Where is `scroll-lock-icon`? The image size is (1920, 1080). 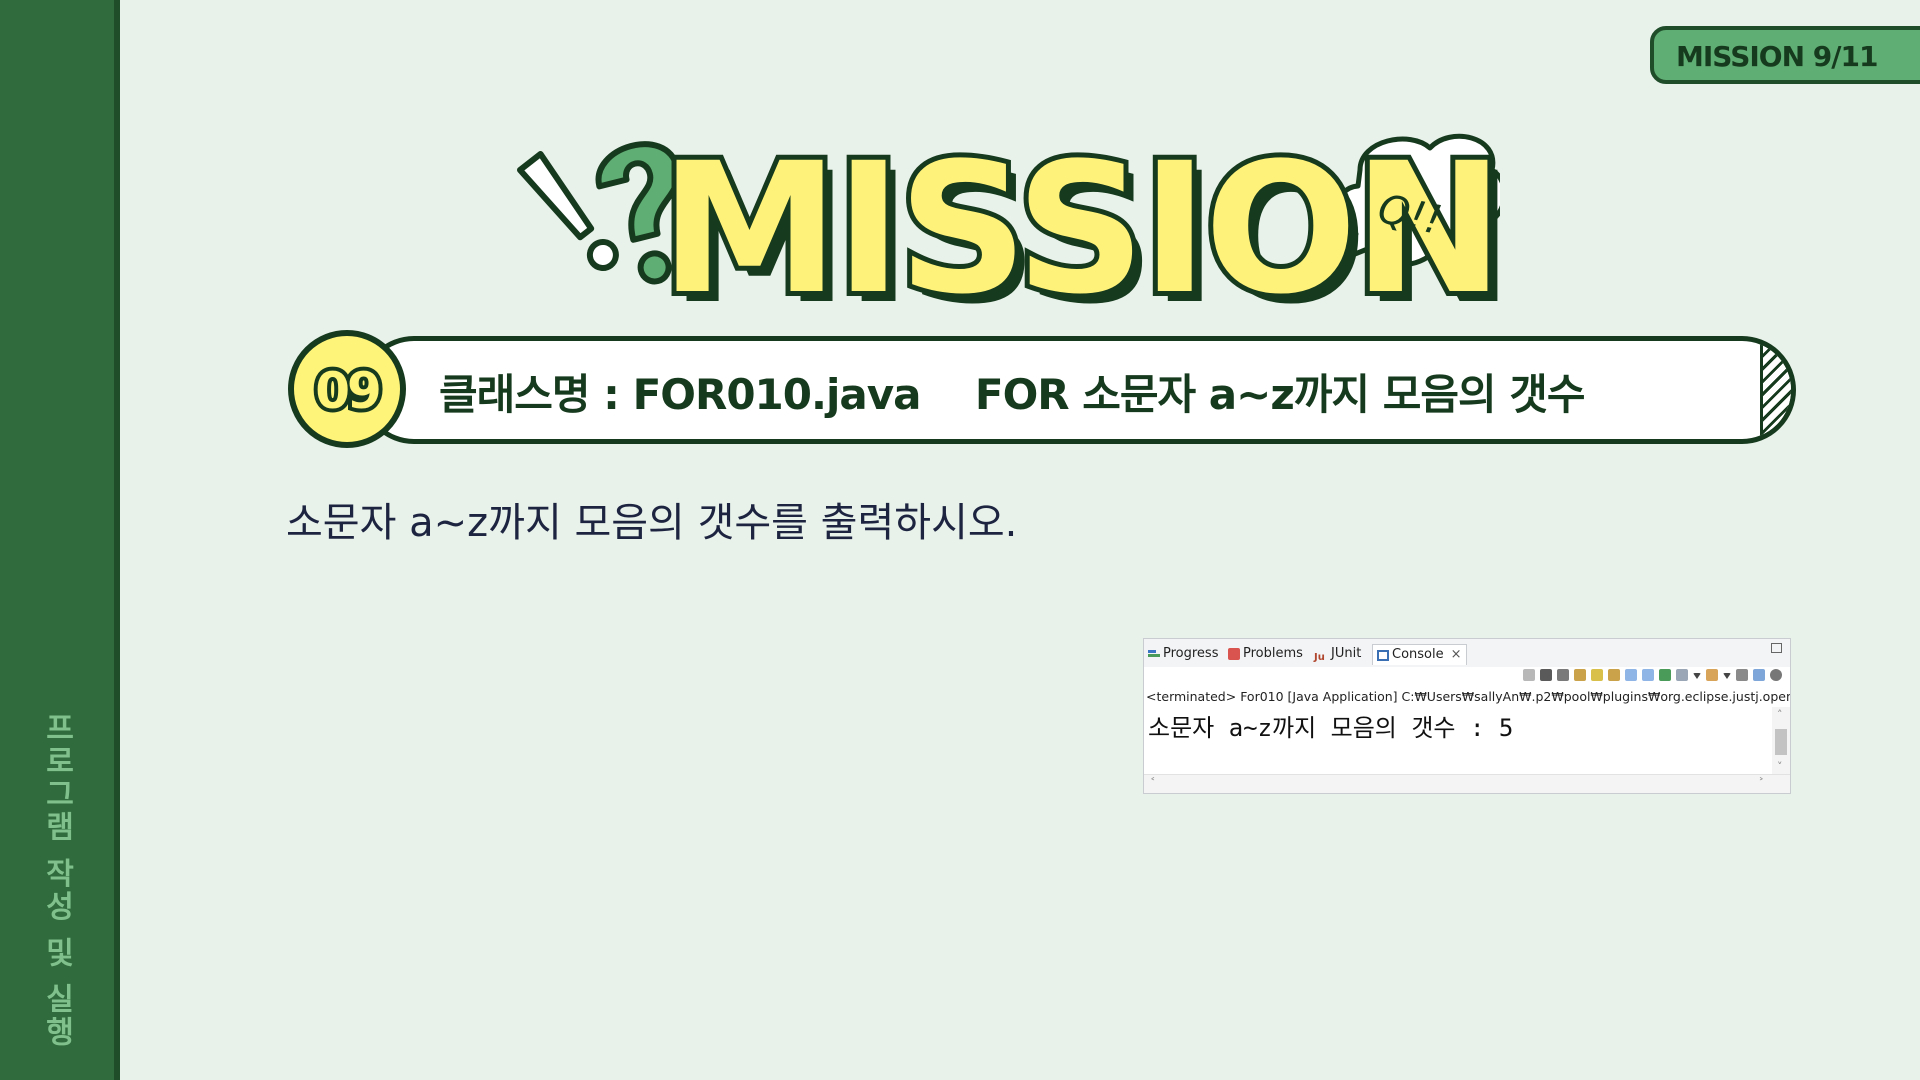
scroll-lock-icon is located at coordinates (1597, 675).